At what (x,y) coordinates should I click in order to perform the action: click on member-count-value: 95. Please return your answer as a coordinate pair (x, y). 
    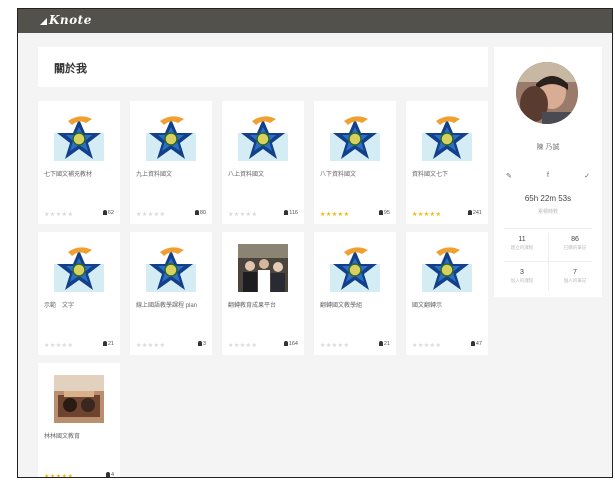
    Looking at the image, I should click on (386, 213).